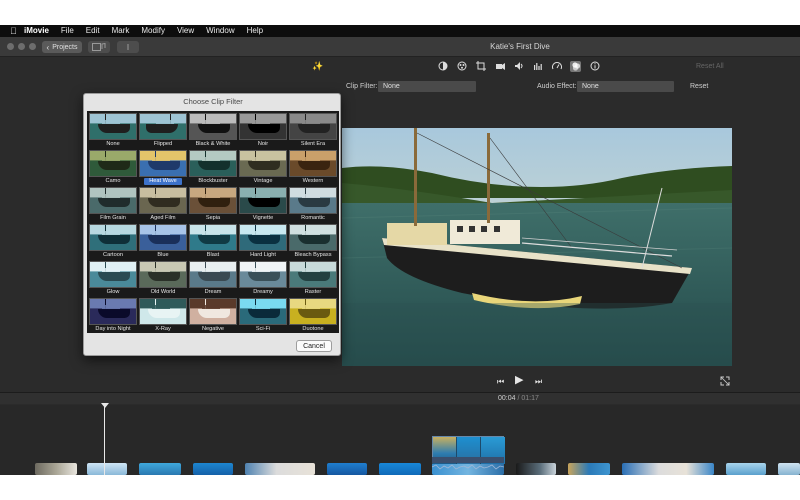 The height and width of the screenshot is (500, 800). What do you see at coordinates (263, 130) in the screenshot?
I see `filter-tile-noir: Noir` at bounding box center [263, 130].